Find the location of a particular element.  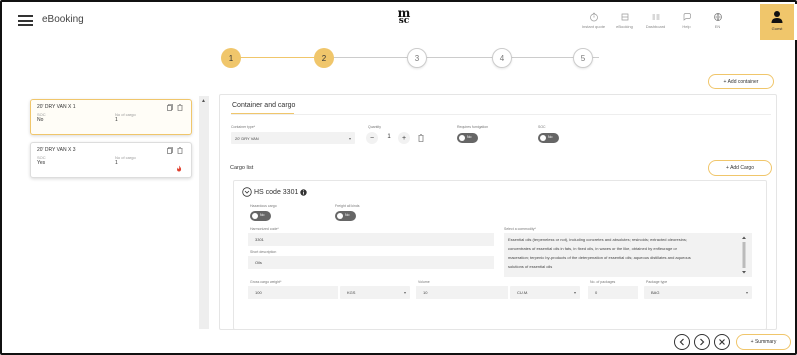

cargo-list-heading: Cargo list is located at coordinates (242, 168).